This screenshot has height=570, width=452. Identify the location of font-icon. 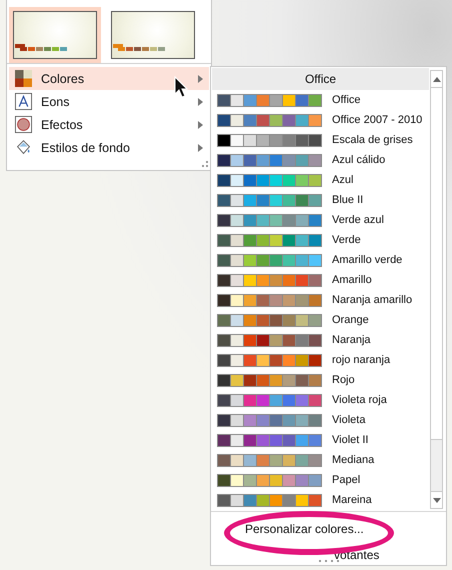
(23, 101).